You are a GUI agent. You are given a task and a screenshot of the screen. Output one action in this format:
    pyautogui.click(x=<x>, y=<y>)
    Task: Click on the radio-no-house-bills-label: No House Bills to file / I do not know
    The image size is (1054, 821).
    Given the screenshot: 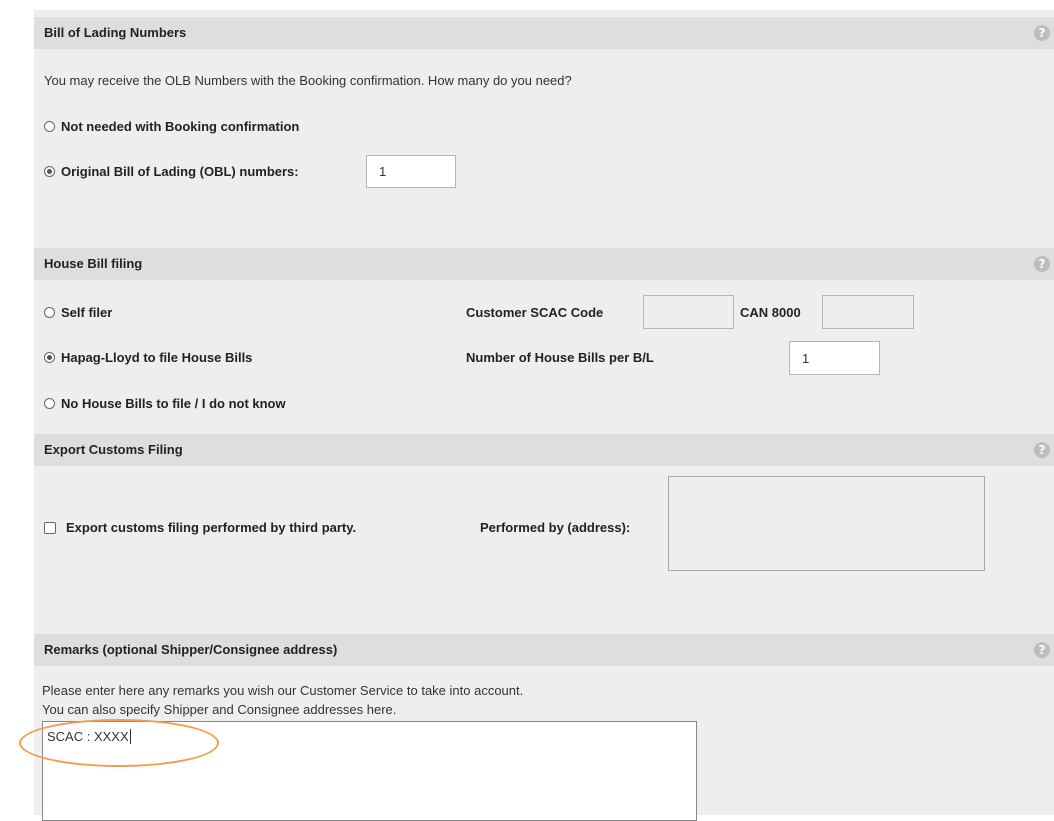 What is the action you would take?
    pyautogui.click(x=173, y=403)
    